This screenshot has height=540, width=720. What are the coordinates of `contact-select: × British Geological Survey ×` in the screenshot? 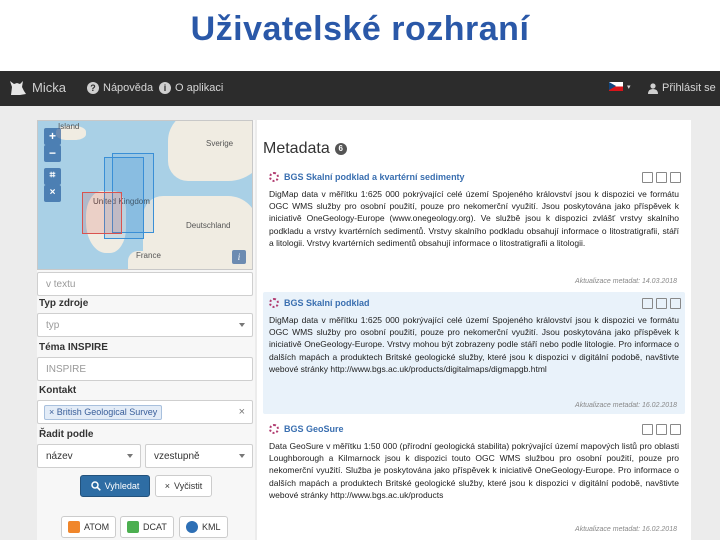 It's located at (145, 412).